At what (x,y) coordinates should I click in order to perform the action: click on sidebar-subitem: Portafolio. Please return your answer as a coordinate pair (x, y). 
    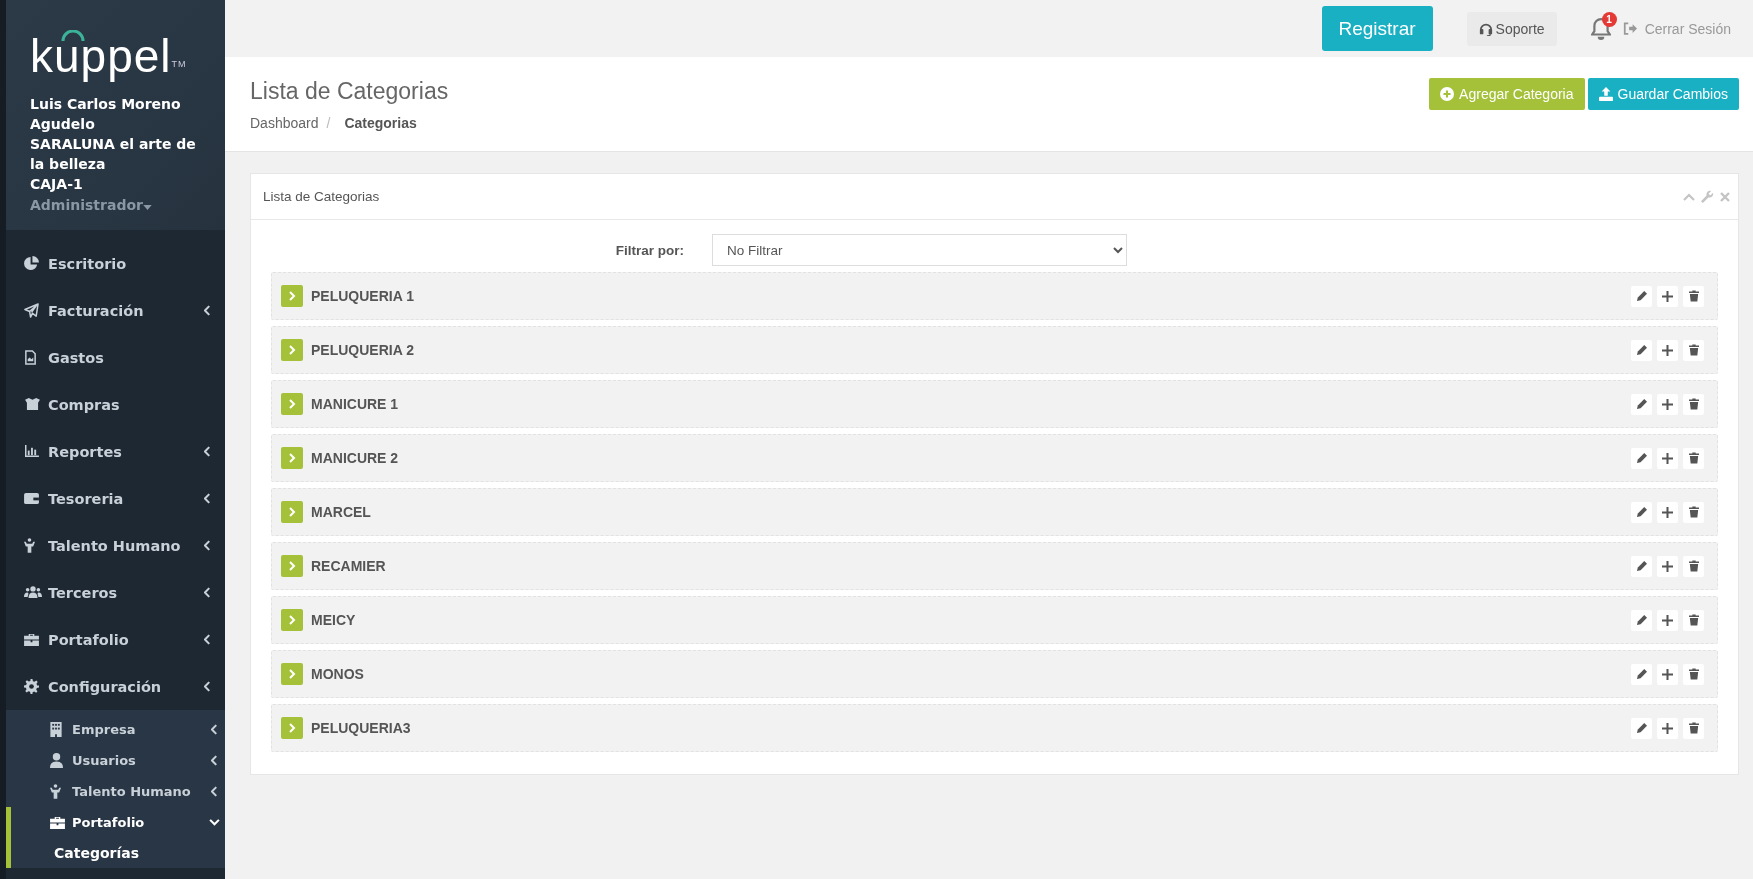
    Looking at the image, I should click on (115, 822).